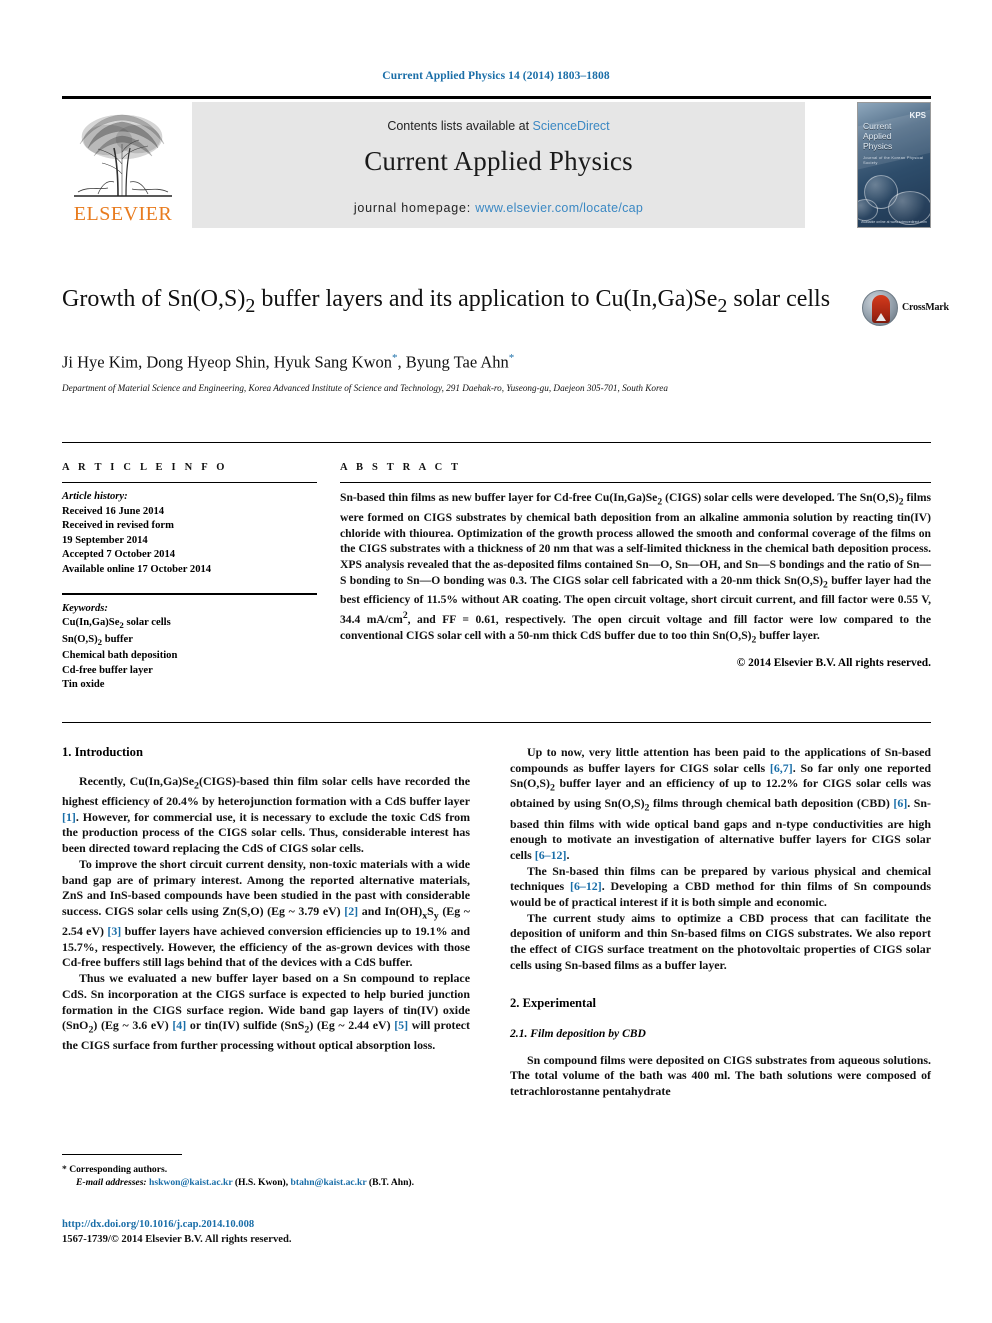  I want to click on cover-kps-badge: KPS, so click(918, 115).